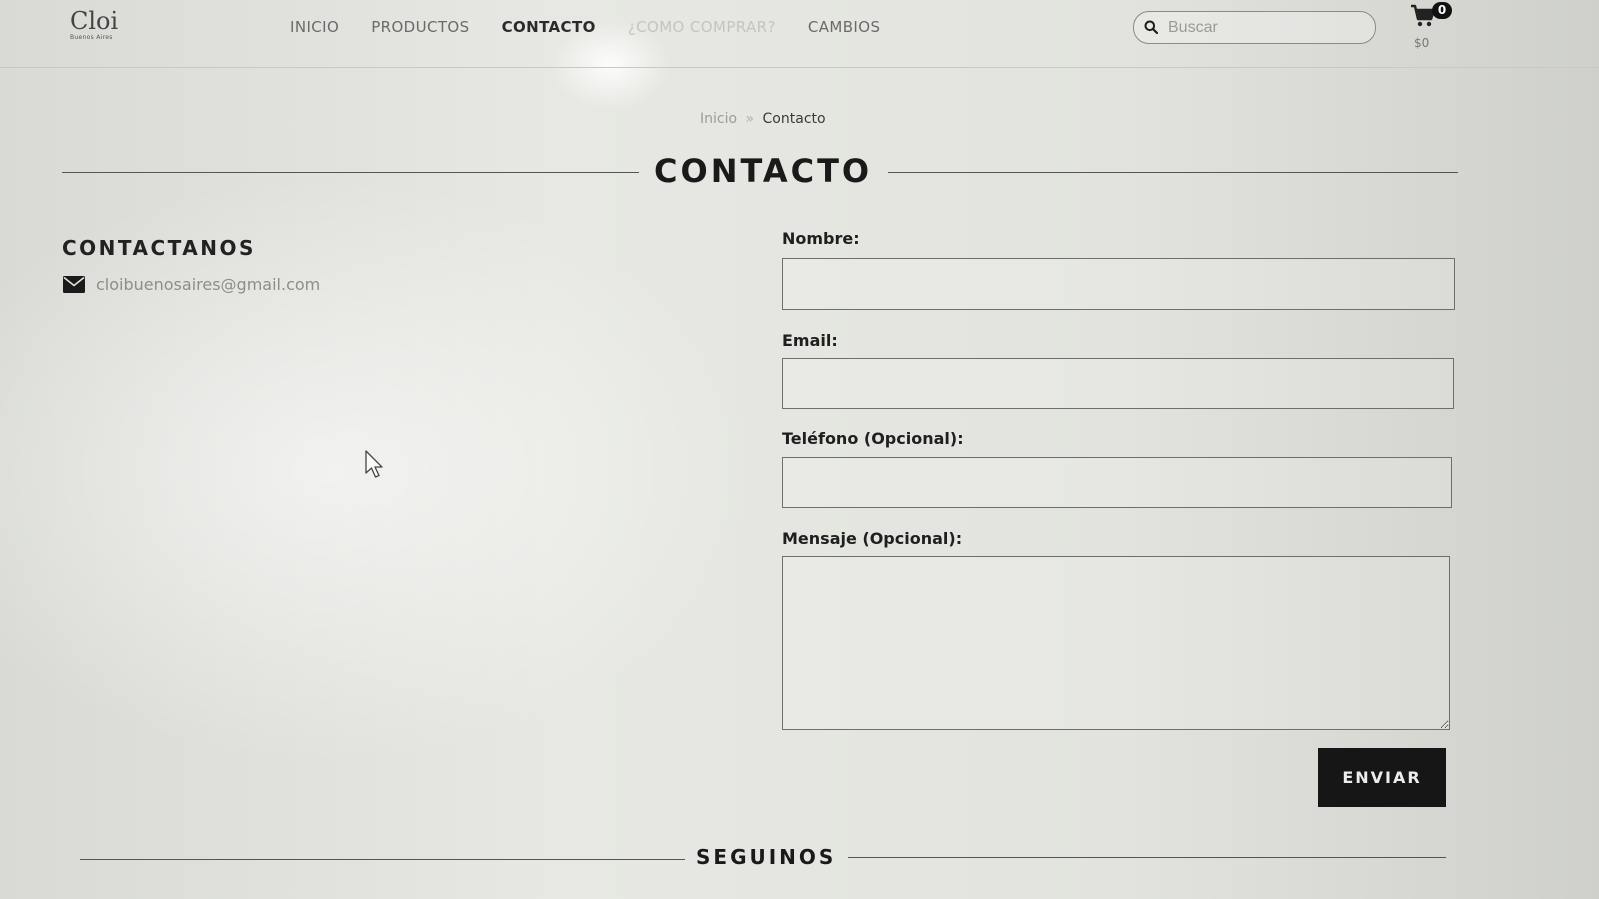 This screenshot has width=1599, height=899. What do you see at coordinates (420, 27) in the screenshot?
I see `nav-item-productos: PRODUCTOS` at bounding box center [420, 27].